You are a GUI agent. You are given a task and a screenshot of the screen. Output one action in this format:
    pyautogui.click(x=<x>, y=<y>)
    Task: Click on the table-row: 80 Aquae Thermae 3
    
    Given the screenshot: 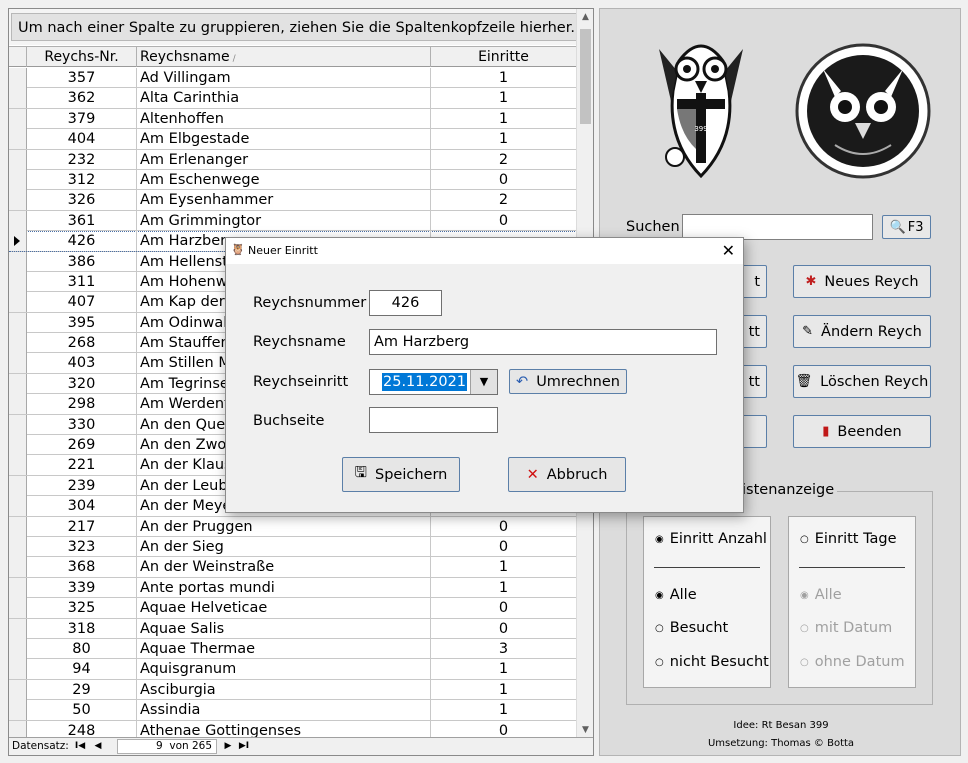 What is the action you would take?
    pyautogui.click(x=293, y=649)
    